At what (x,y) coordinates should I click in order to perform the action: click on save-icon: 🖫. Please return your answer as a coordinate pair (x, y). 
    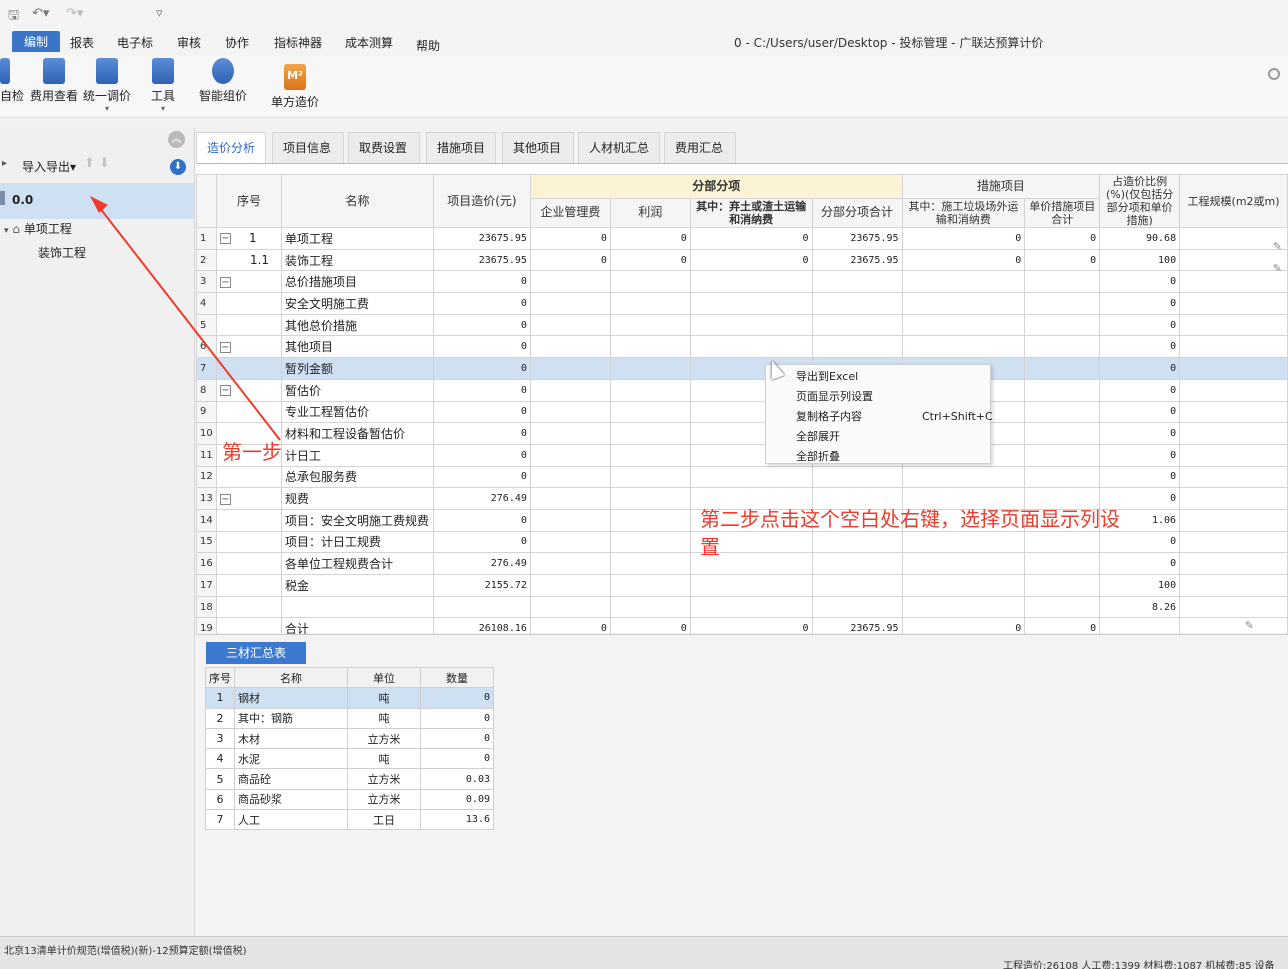
    Looking at the image, I should click on (13, 17).